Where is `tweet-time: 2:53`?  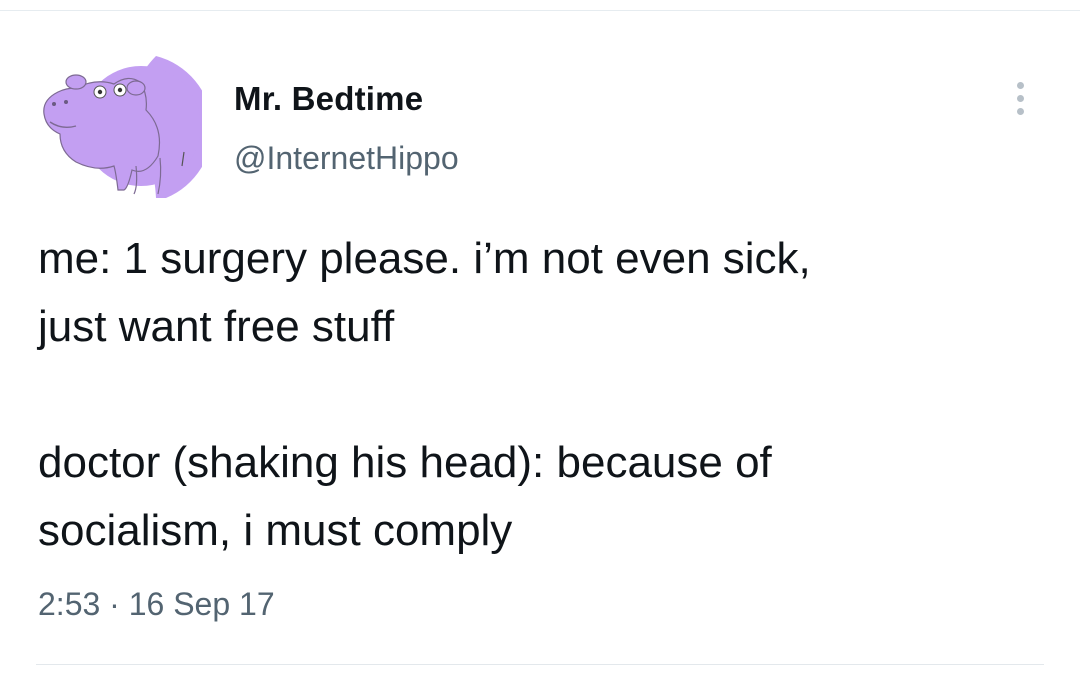 tweet-time: 2:53 is located at coordinates (69, 604).